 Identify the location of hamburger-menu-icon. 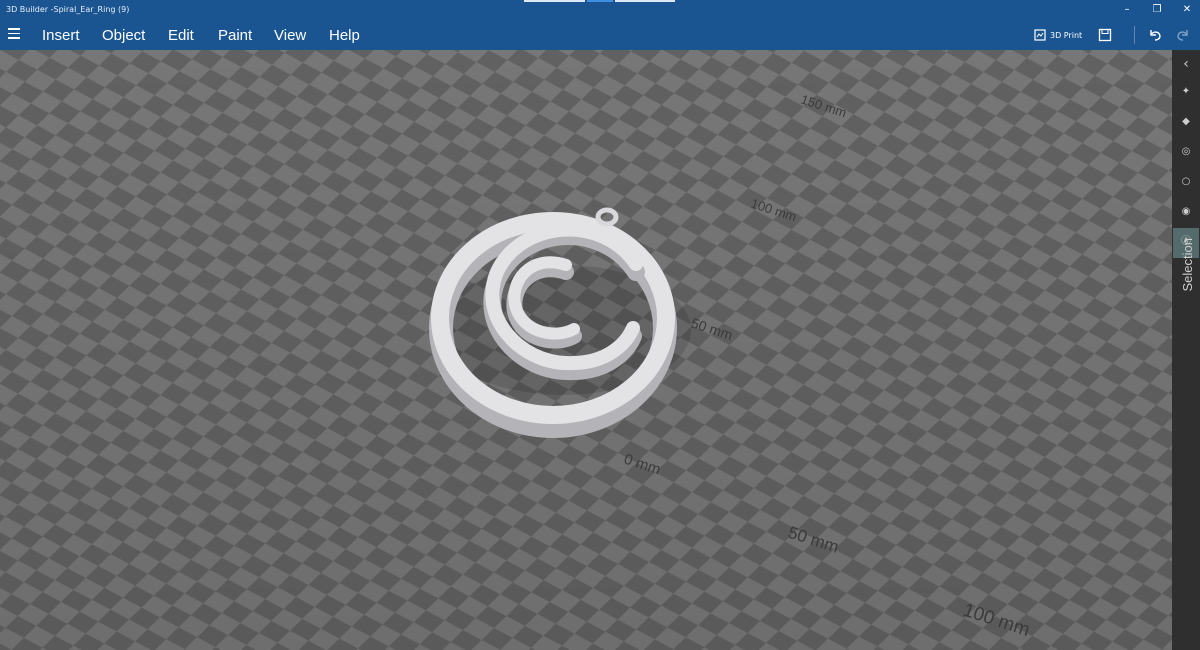
(14, 34).